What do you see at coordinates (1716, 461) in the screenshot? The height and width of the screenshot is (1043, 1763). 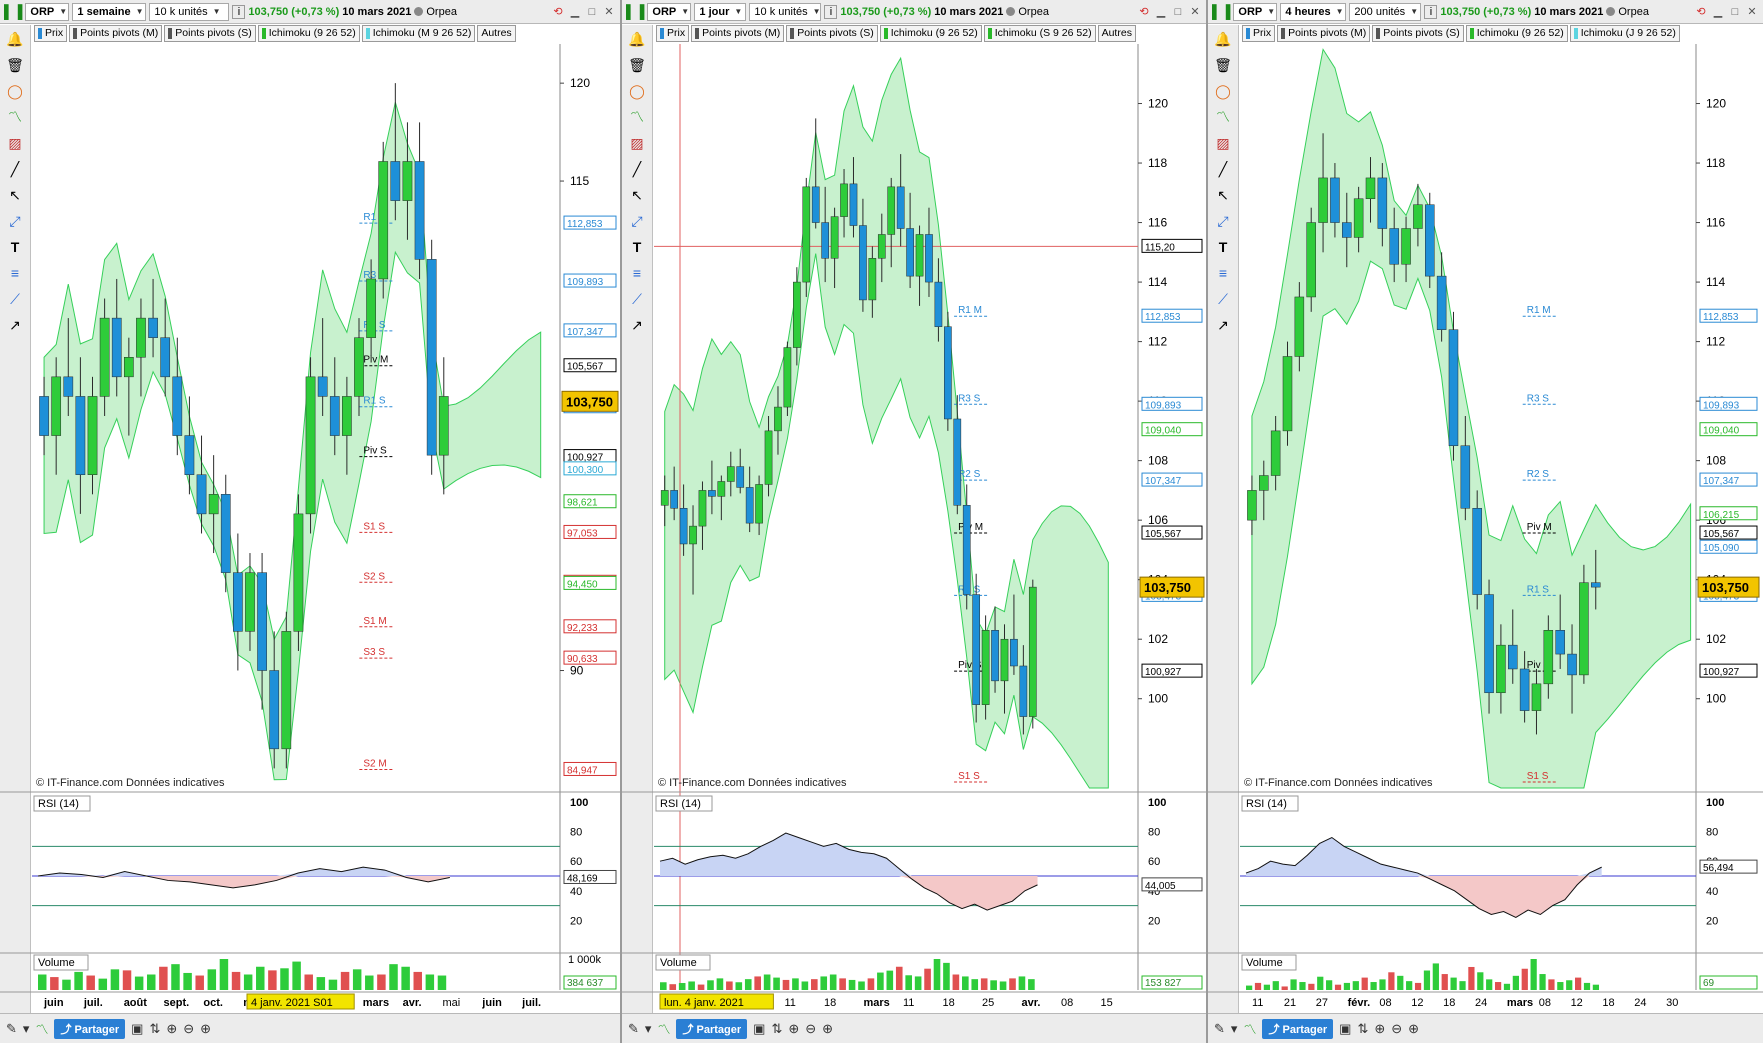 I see `y-tick-label: 108` at bounding box center [1716, 461].